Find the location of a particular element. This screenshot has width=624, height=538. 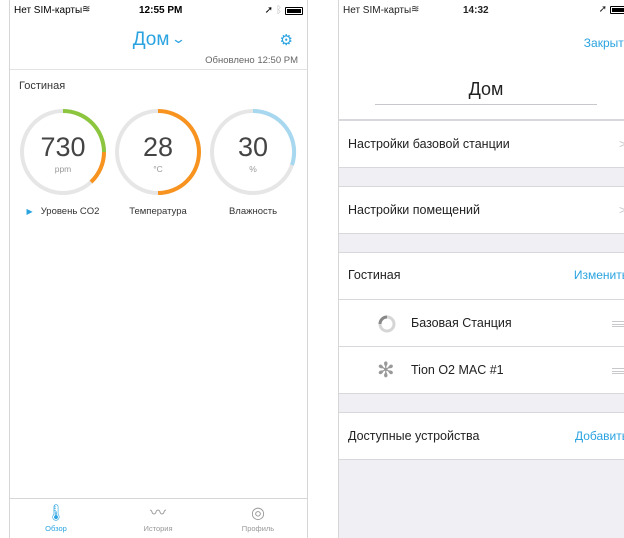

co2-unit: ppm is located at coordinates (63, 169).